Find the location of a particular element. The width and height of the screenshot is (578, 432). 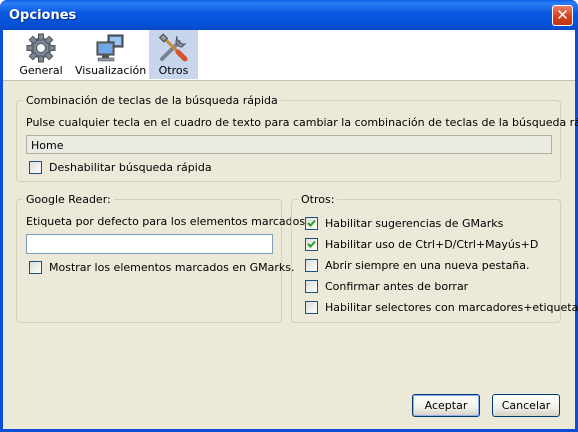

category-toolbar: General Visualización Otros is located at coordinates (289, 55).